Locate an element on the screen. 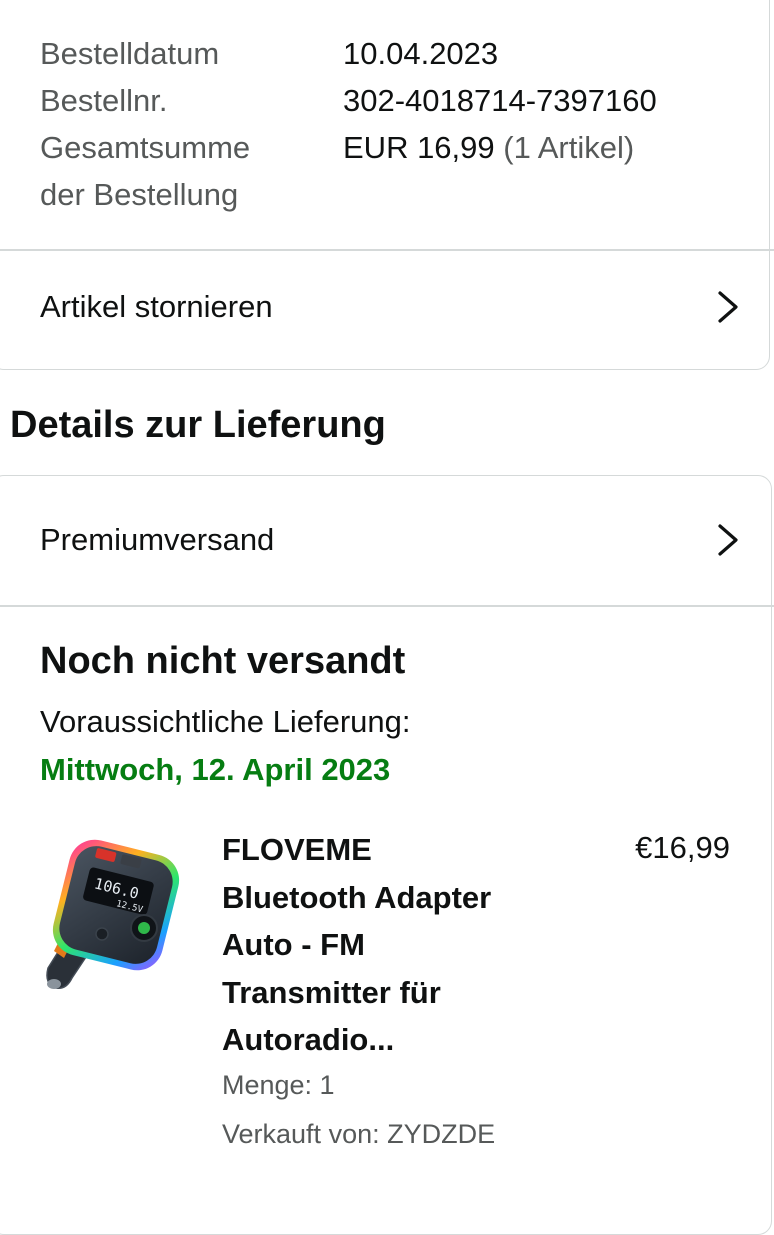 The height and width of the screenshot is (1235, 774). product-seller: Verkauft von: ZYDZDE is located at coordinates (359, 1134).